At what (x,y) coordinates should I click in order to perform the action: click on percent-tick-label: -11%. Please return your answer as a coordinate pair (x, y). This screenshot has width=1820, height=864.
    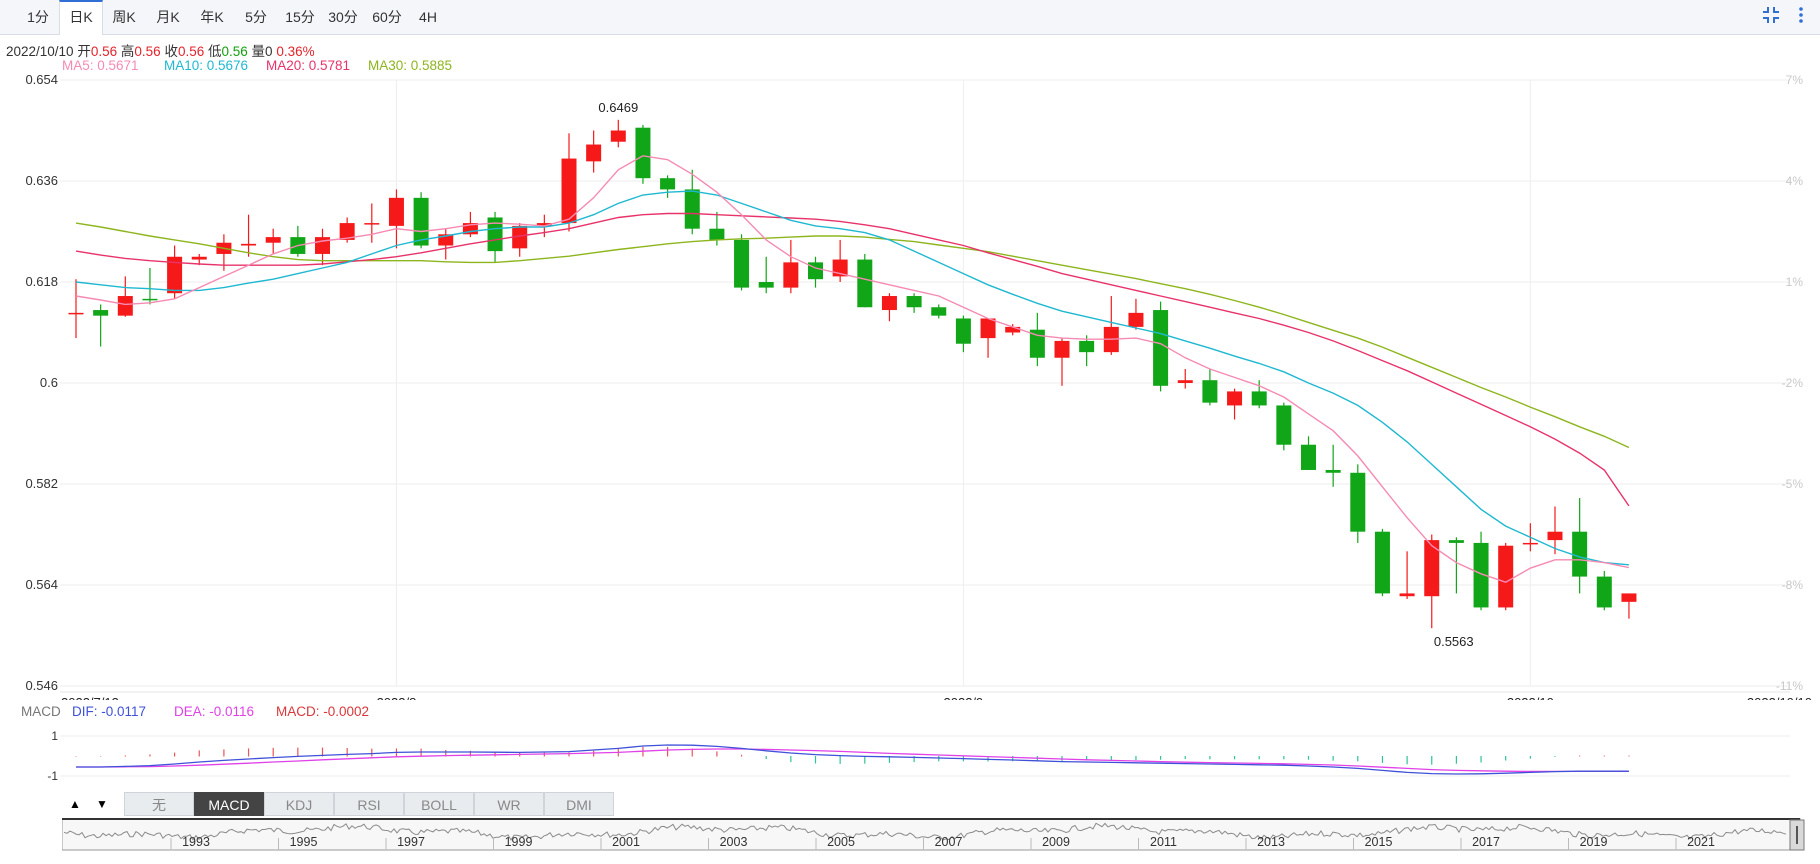
    Looking at the image, I should click on (1789, 686).